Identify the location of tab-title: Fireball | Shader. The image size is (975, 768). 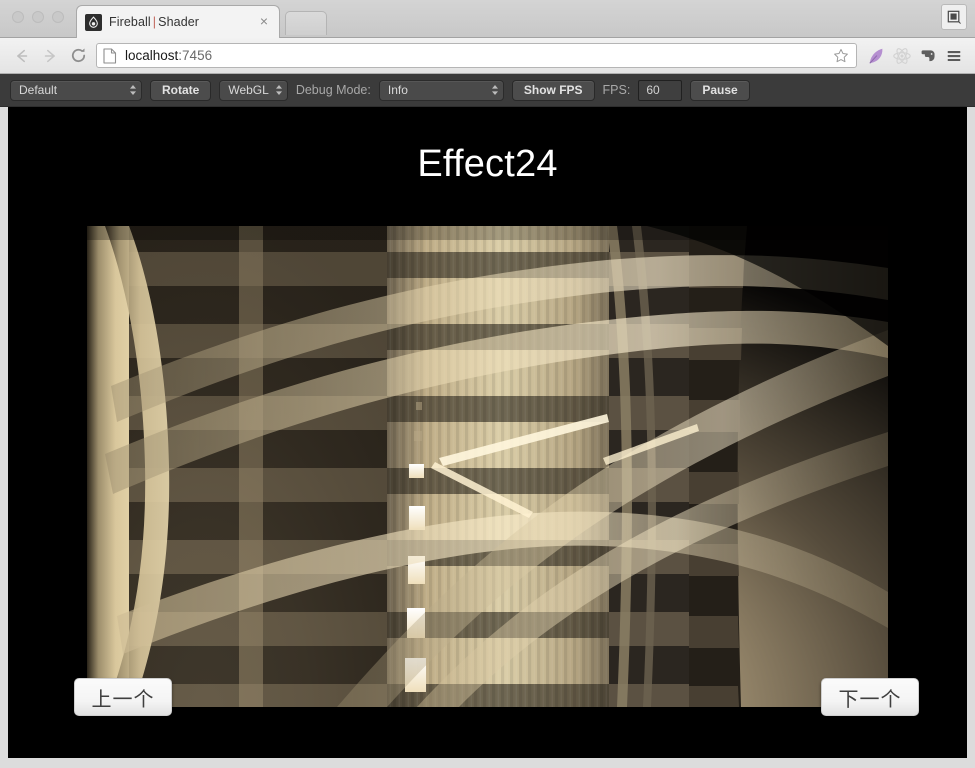
(183, 22).